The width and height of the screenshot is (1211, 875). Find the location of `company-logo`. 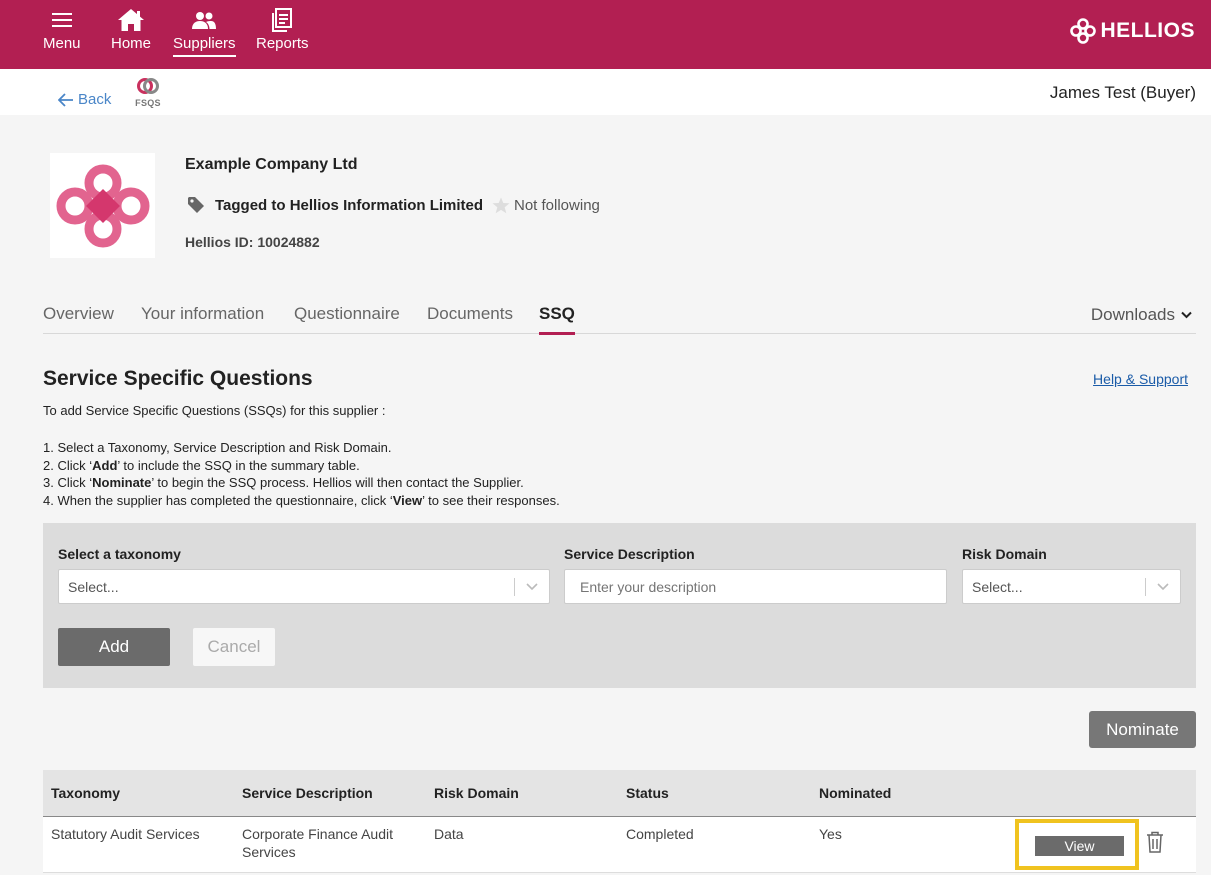

company-logo is located at coordinates (102, 205).